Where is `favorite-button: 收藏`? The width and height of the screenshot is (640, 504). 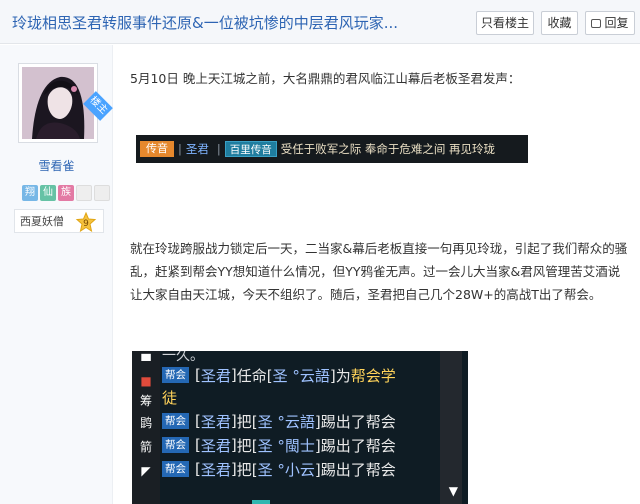 favorite-button: 收藏 is located at coordinates (559, 23).